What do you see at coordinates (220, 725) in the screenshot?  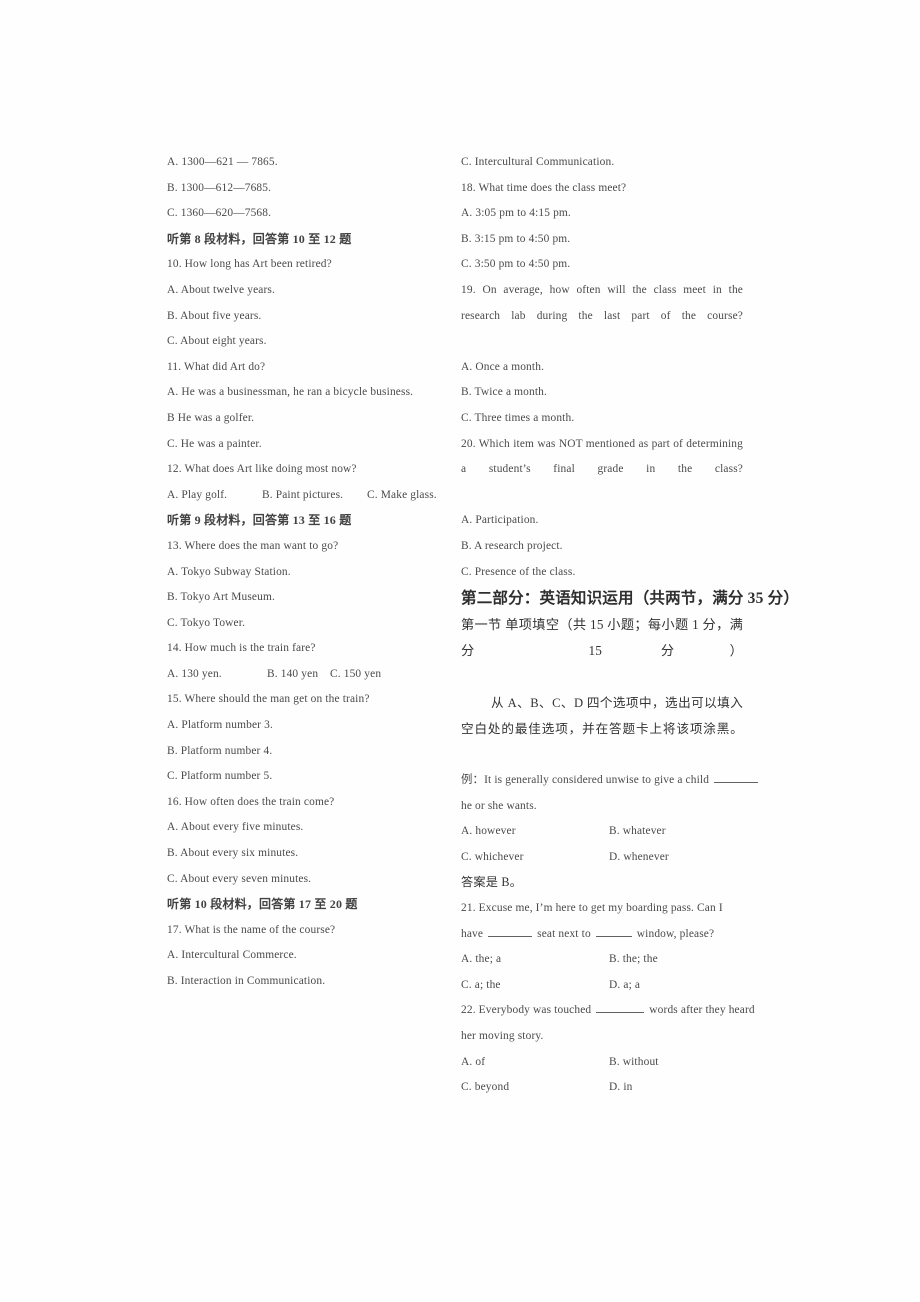 I see `text-line: A. Platform number 3.` at bounding box center [220, 725].